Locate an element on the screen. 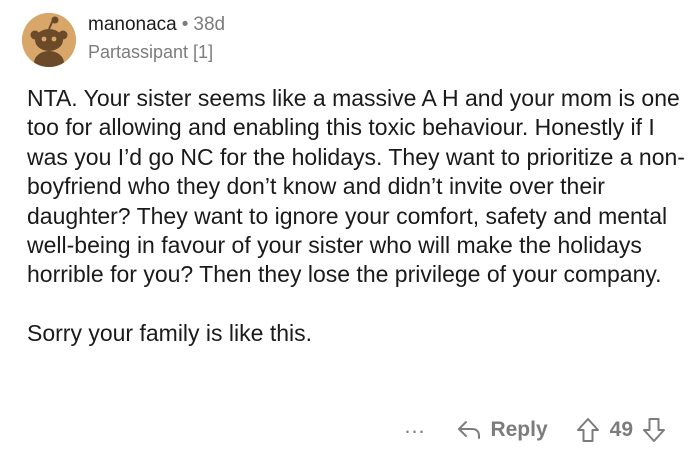  snoo-avatar-icon is located at coordinates (49, 40).